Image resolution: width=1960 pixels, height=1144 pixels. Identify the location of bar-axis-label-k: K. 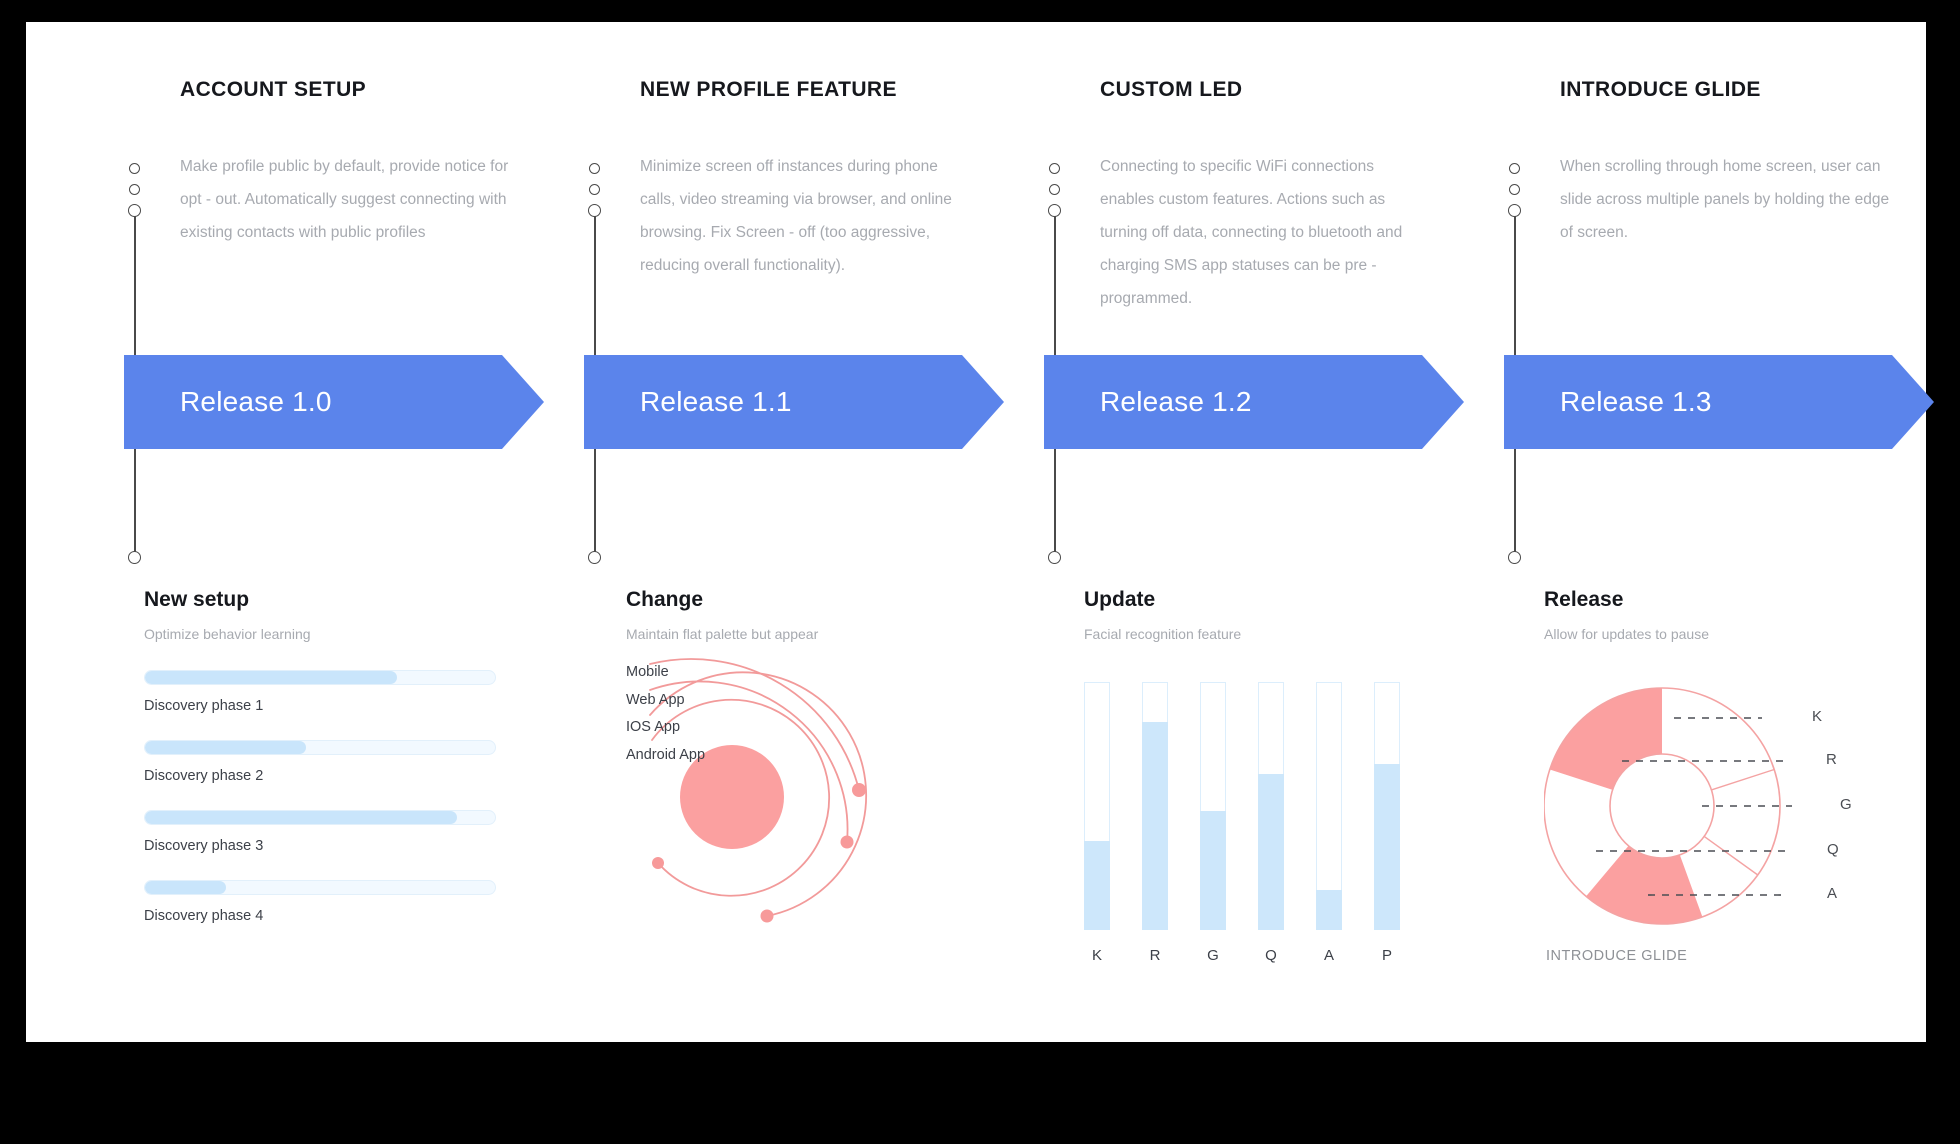
(1096, 955).